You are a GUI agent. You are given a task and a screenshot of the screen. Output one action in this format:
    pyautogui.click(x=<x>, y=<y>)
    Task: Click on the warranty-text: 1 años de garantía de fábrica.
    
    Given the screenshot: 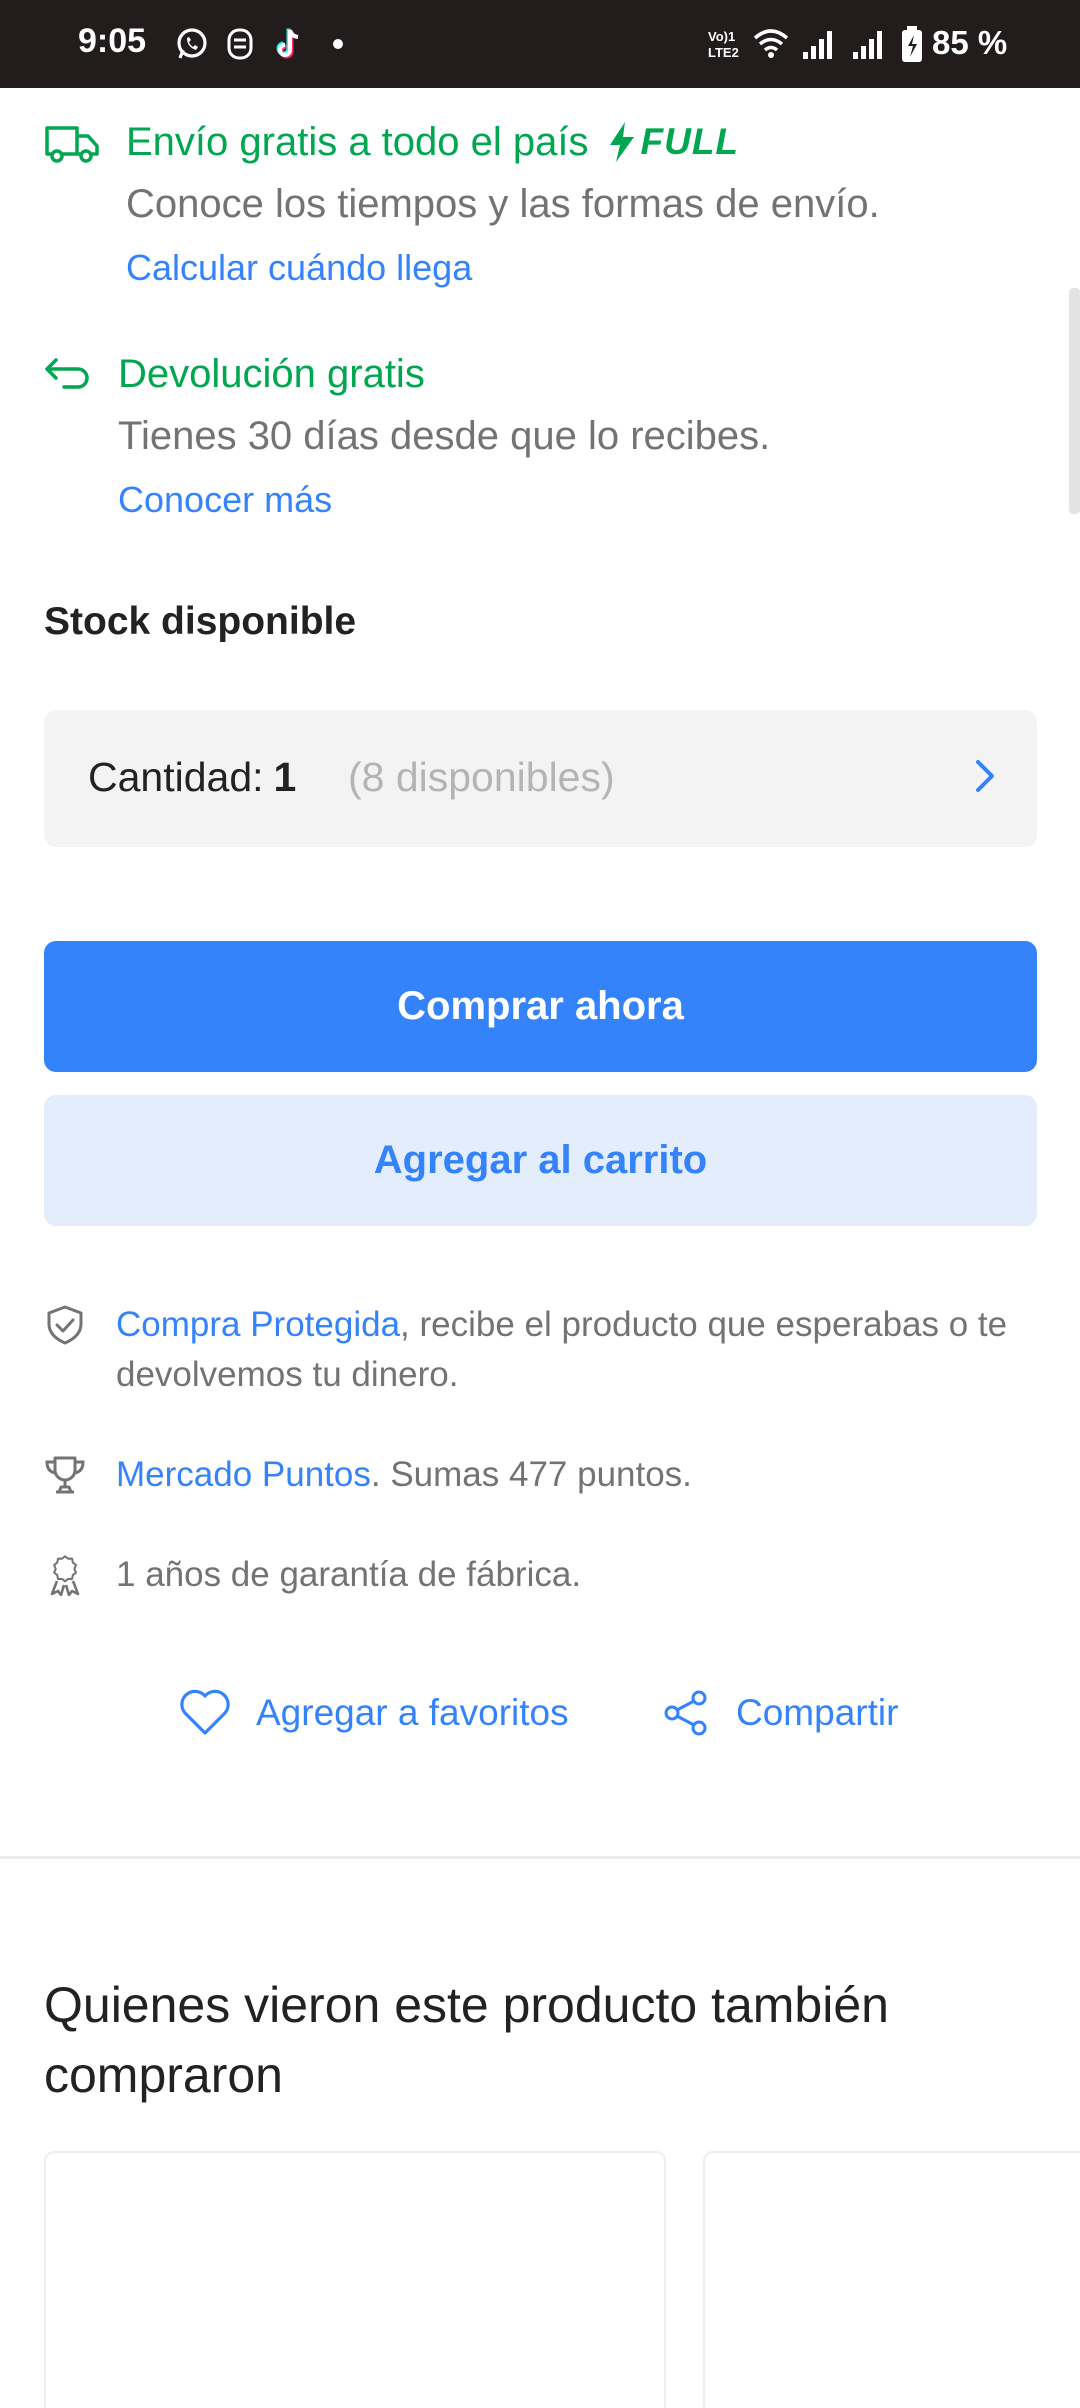 What is the action you would take?
    pyautogui.click(x=349, y=1574)
    